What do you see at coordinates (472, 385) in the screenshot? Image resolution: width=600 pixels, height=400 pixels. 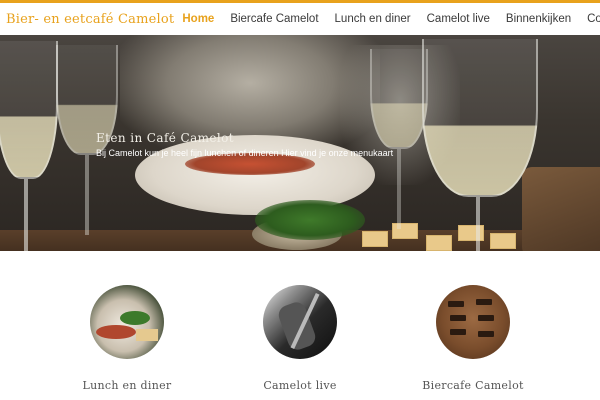 I see `card-title: Biercafe Camelot` at bounding box center [472, 385].